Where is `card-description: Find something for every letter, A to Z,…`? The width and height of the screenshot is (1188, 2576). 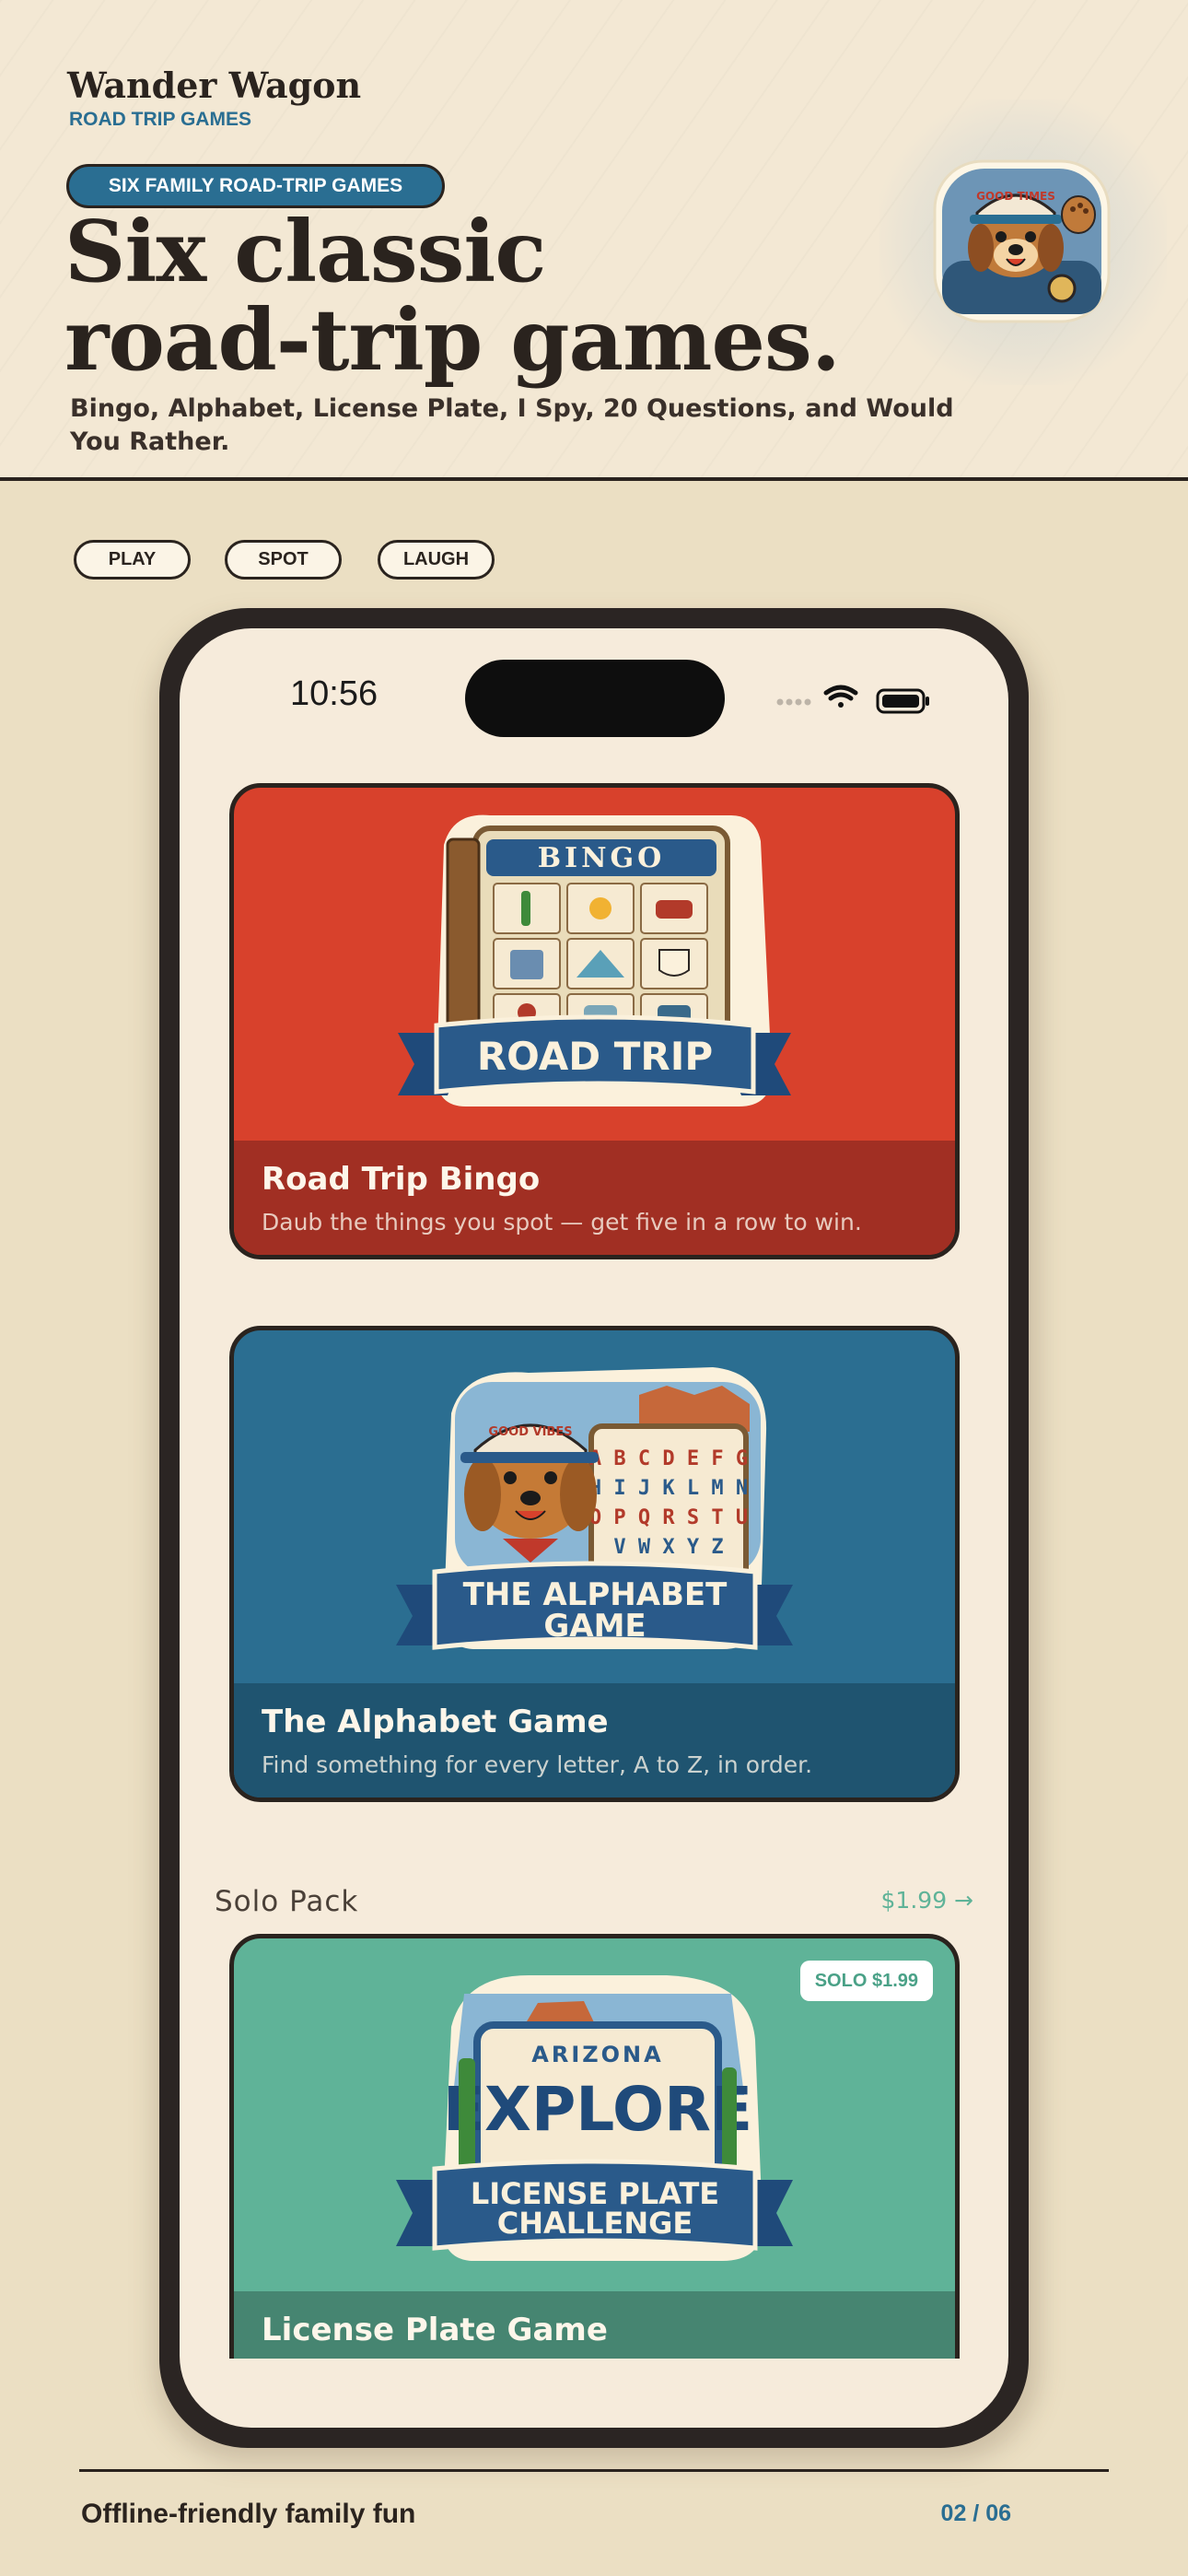
card-description: Find something for every letter, A to Z,… is located at coordinates (538, 1765).